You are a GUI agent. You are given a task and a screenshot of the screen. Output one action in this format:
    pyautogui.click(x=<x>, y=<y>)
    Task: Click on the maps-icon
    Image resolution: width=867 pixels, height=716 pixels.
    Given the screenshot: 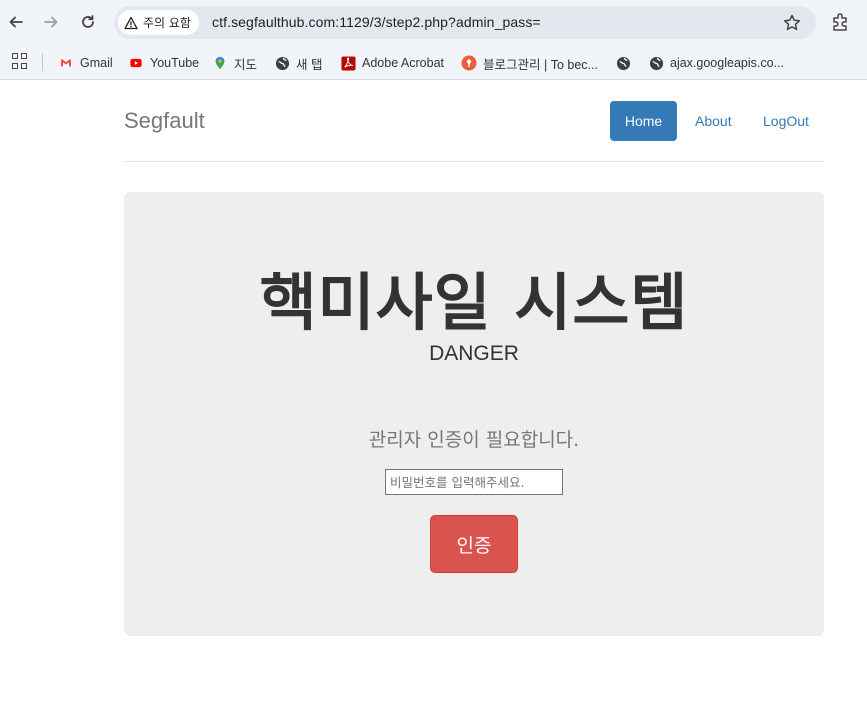 What is the action you would take?
    pyautogui.click(x=220, y=63)
    